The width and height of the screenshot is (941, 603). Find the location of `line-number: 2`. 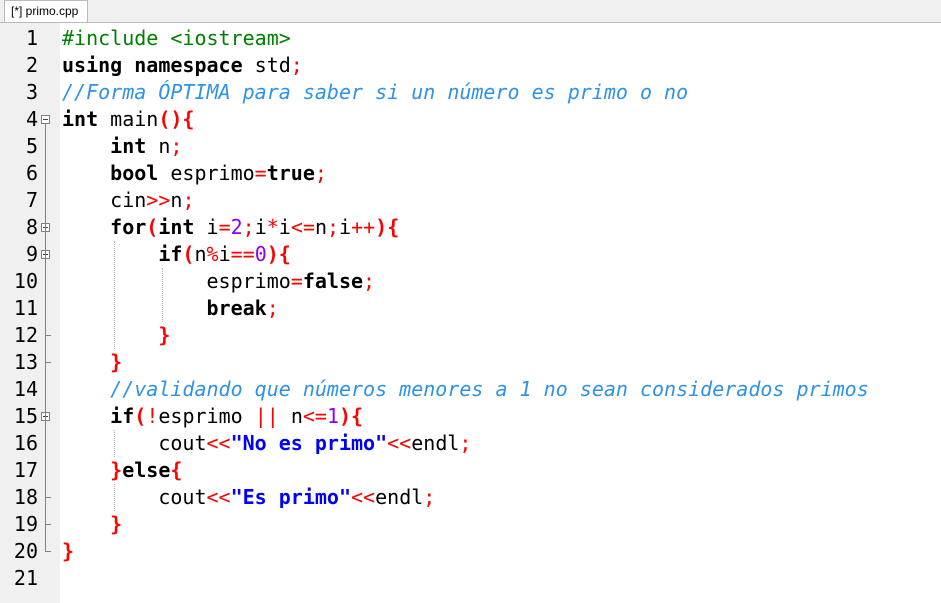

line-number: 2 is located at coordinates (31, 65).